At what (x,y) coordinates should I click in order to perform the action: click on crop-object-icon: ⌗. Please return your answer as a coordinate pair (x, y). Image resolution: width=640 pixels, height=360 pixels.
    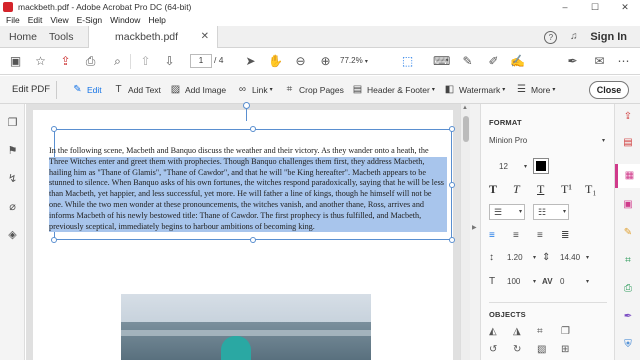
    Looking at the image, I should click on (549, 331).